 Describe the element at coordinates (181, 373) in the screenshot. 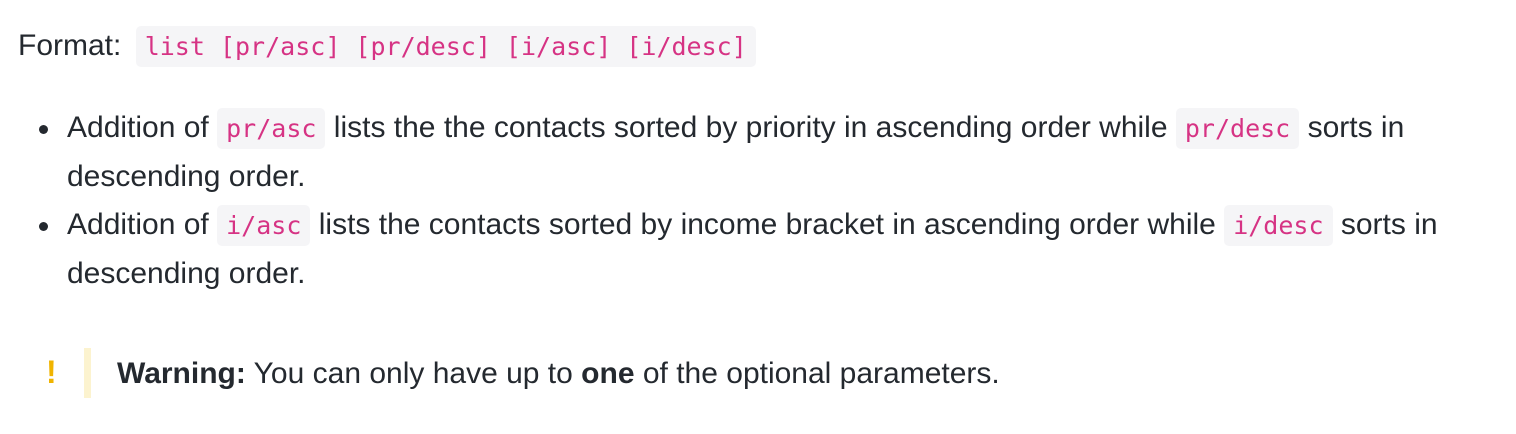

I see `warning-label: Warning:` at that location.